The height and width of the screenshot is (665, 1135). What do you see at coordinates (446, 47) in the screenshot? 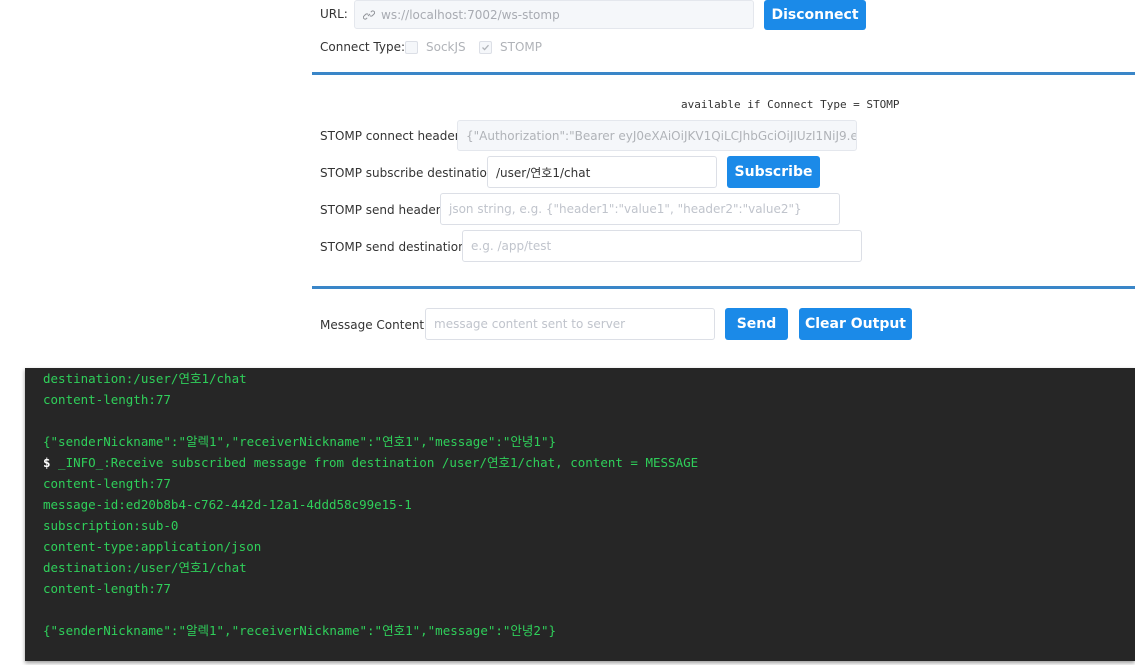
I see `sockjs-label: SockJS` at bounding box center [446, 47].